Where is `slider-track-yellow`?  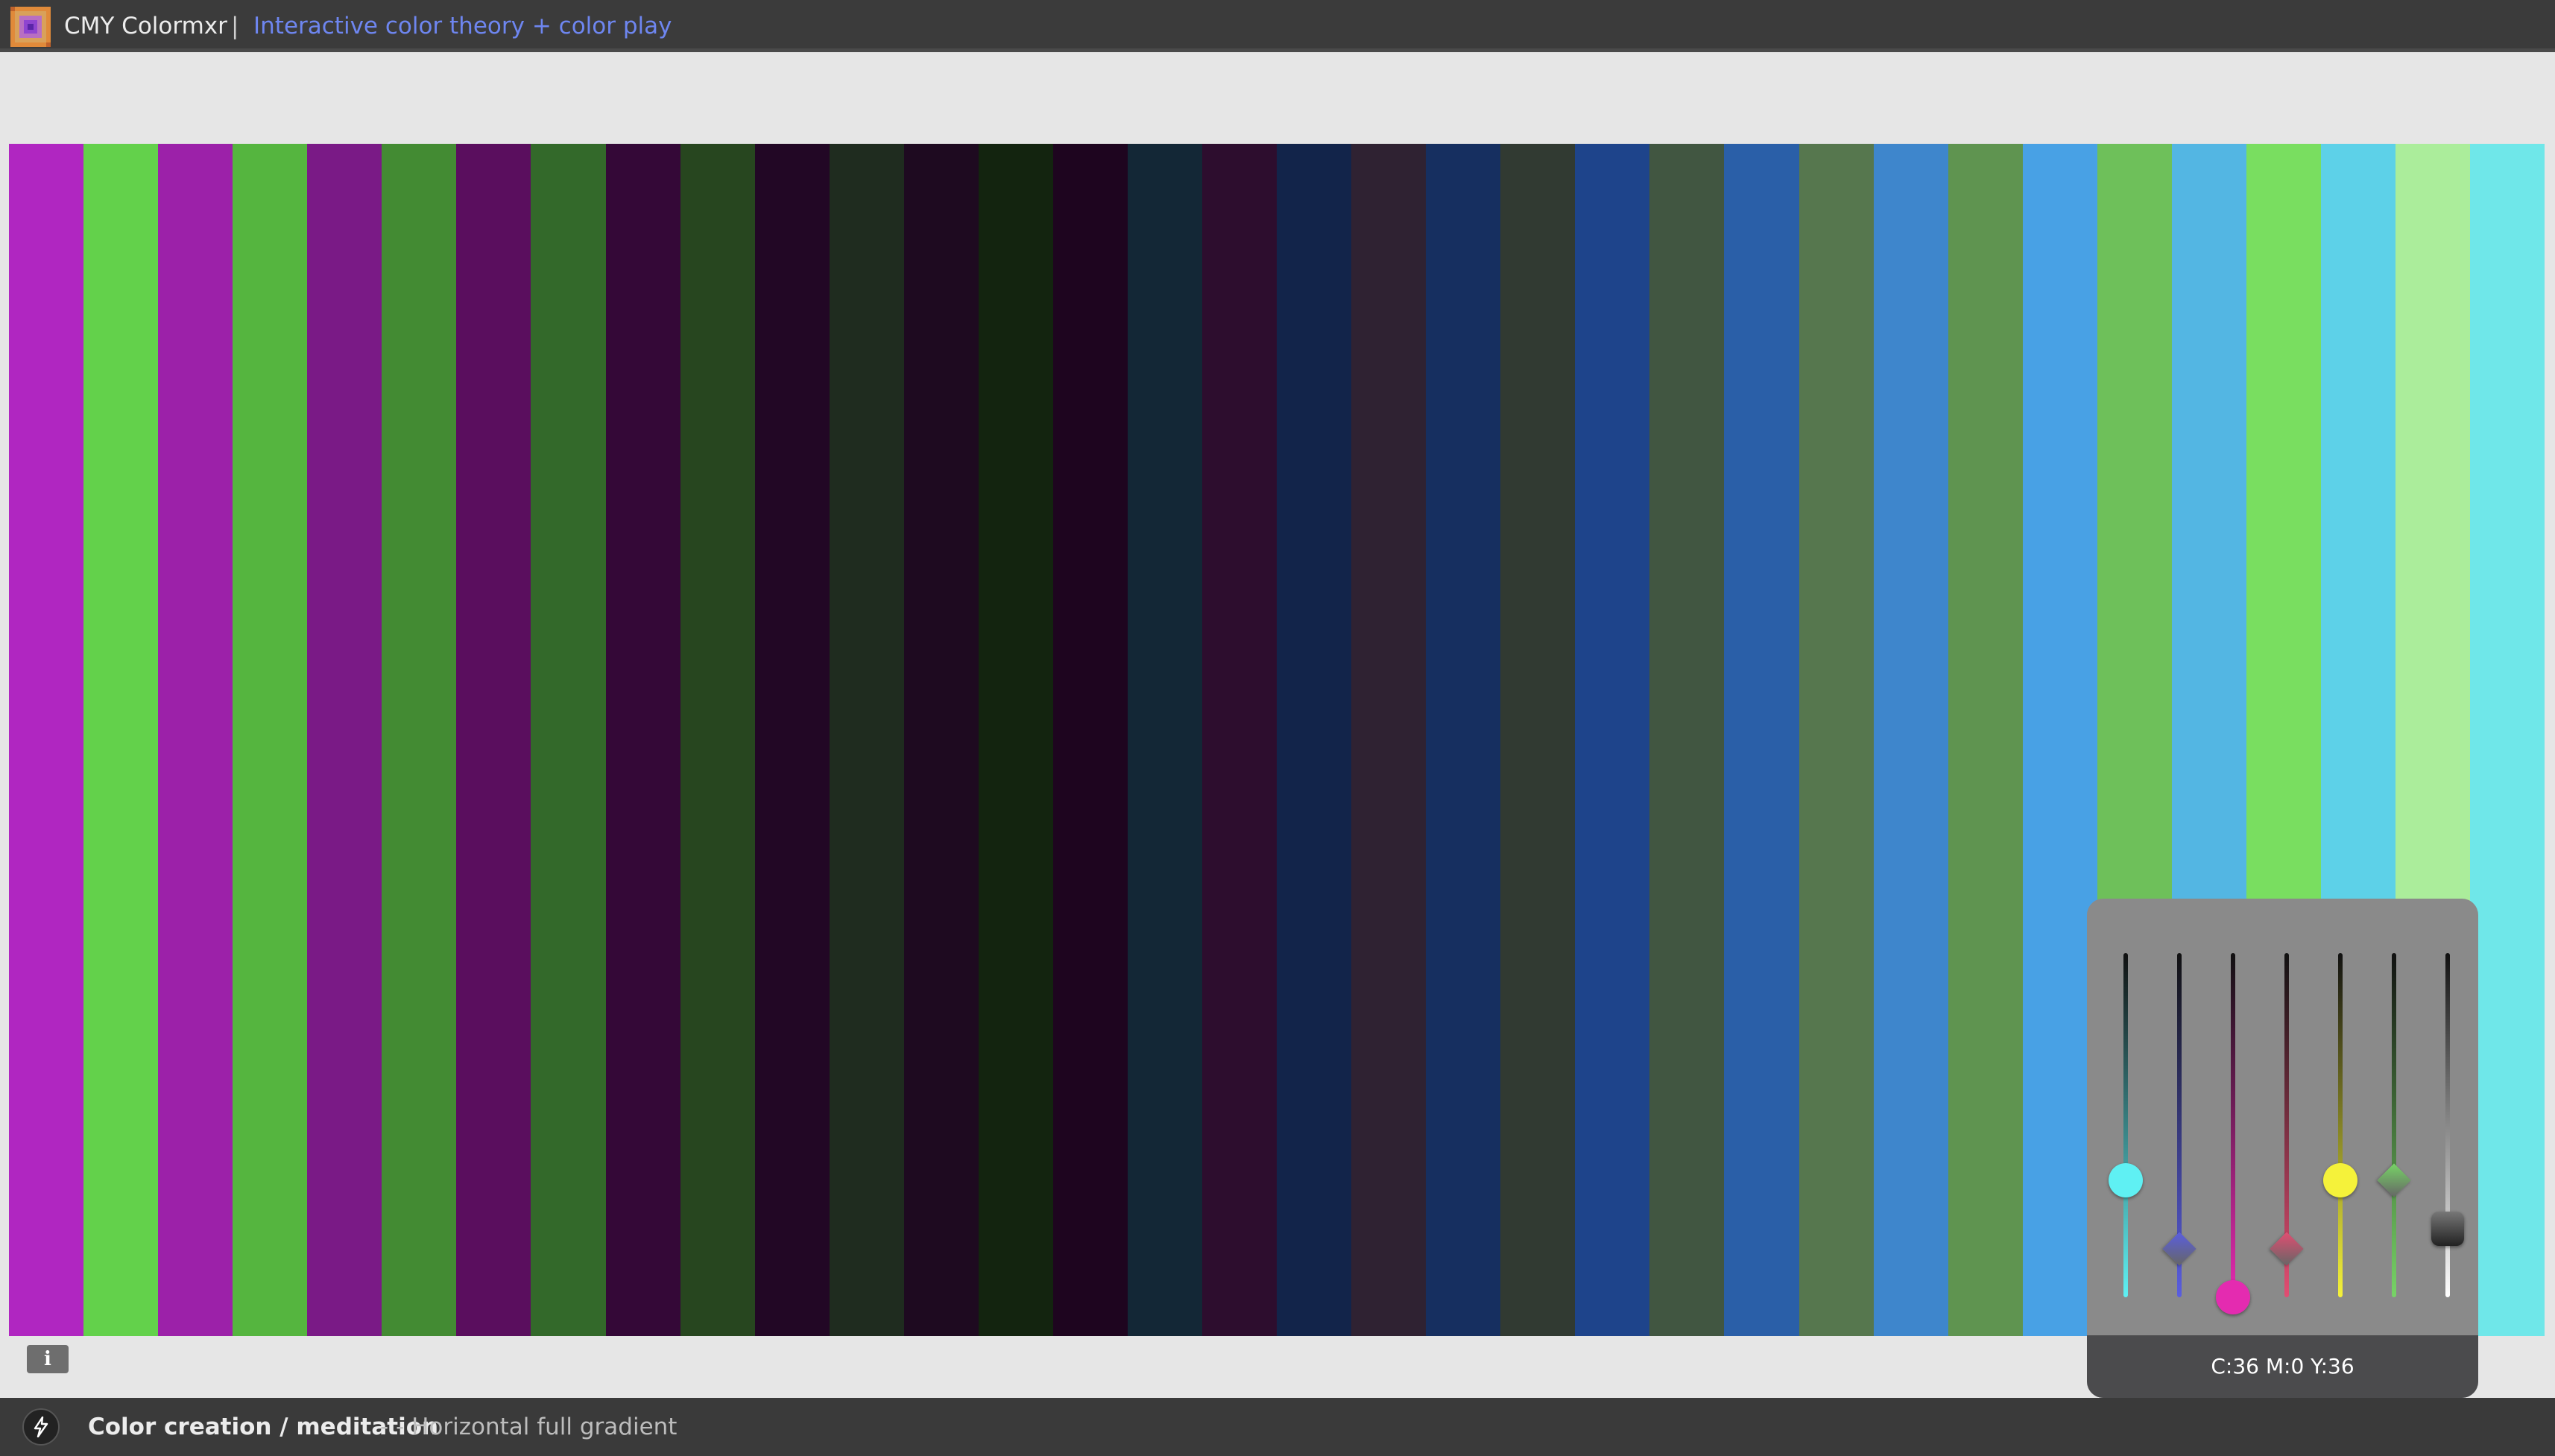 slider-track-yellow is located at coordinates (2340, 1125).